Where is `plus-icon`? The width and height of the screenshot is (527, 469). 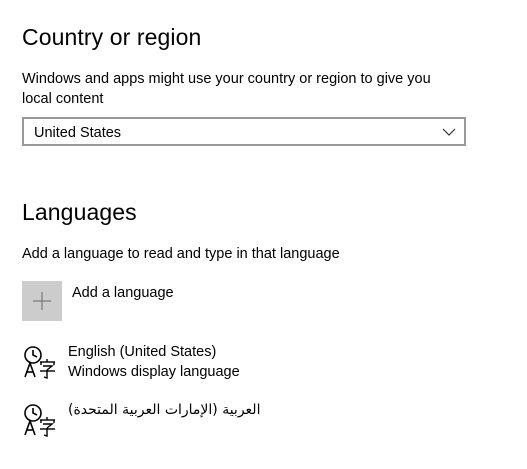 plus-icon is located at coordinates (42, 301).